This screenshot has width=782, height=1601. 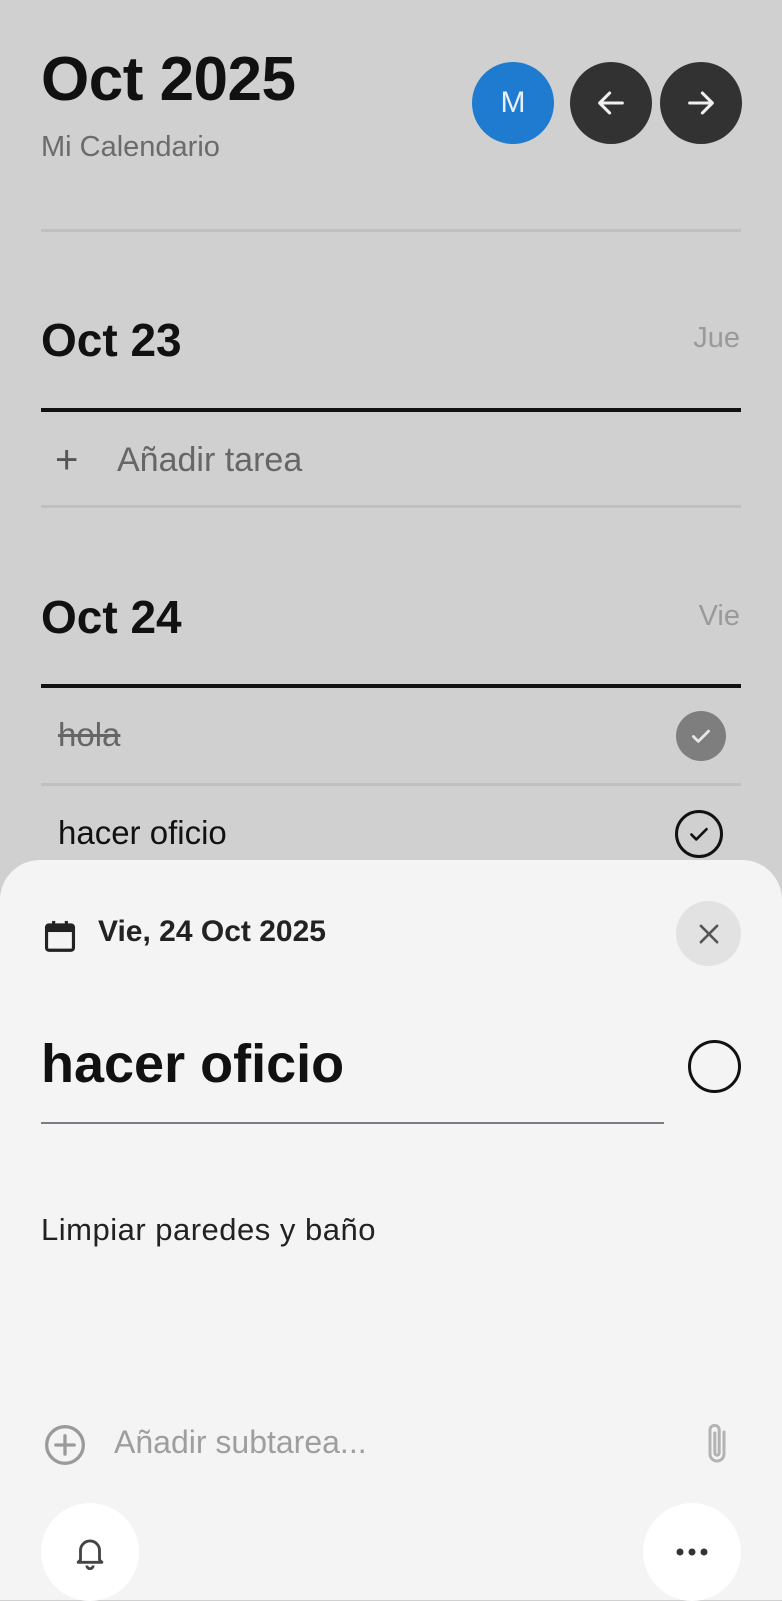 I want to click on task-title-input: hacer oficio, so click(x=192, y=1064).